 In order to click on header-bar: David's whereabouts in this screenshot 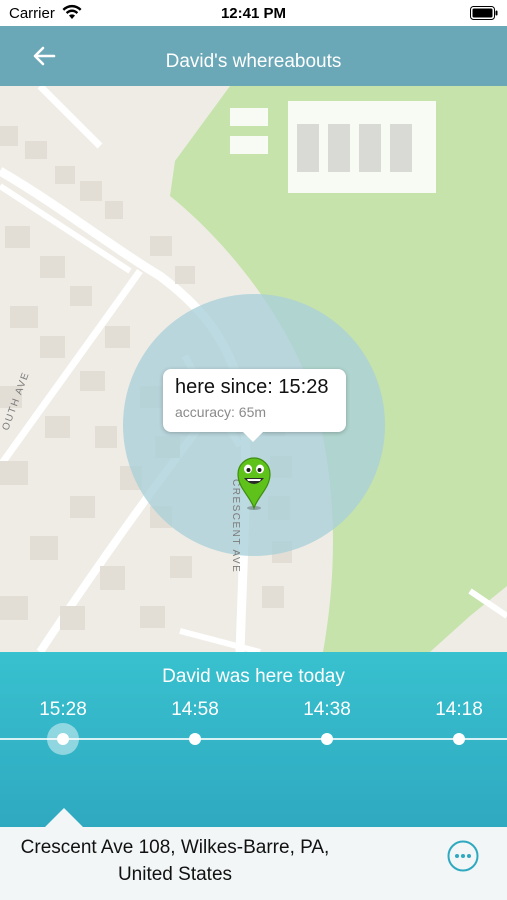, I will do `click(253, 56)`.